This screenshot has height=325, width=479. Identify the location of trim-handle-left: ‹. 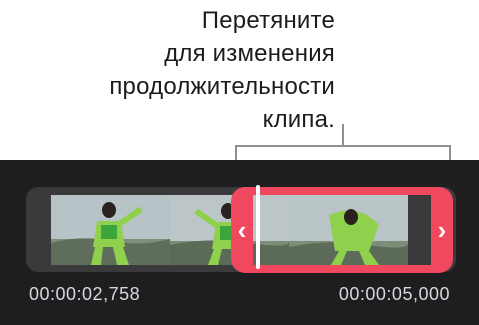
(242, 230).